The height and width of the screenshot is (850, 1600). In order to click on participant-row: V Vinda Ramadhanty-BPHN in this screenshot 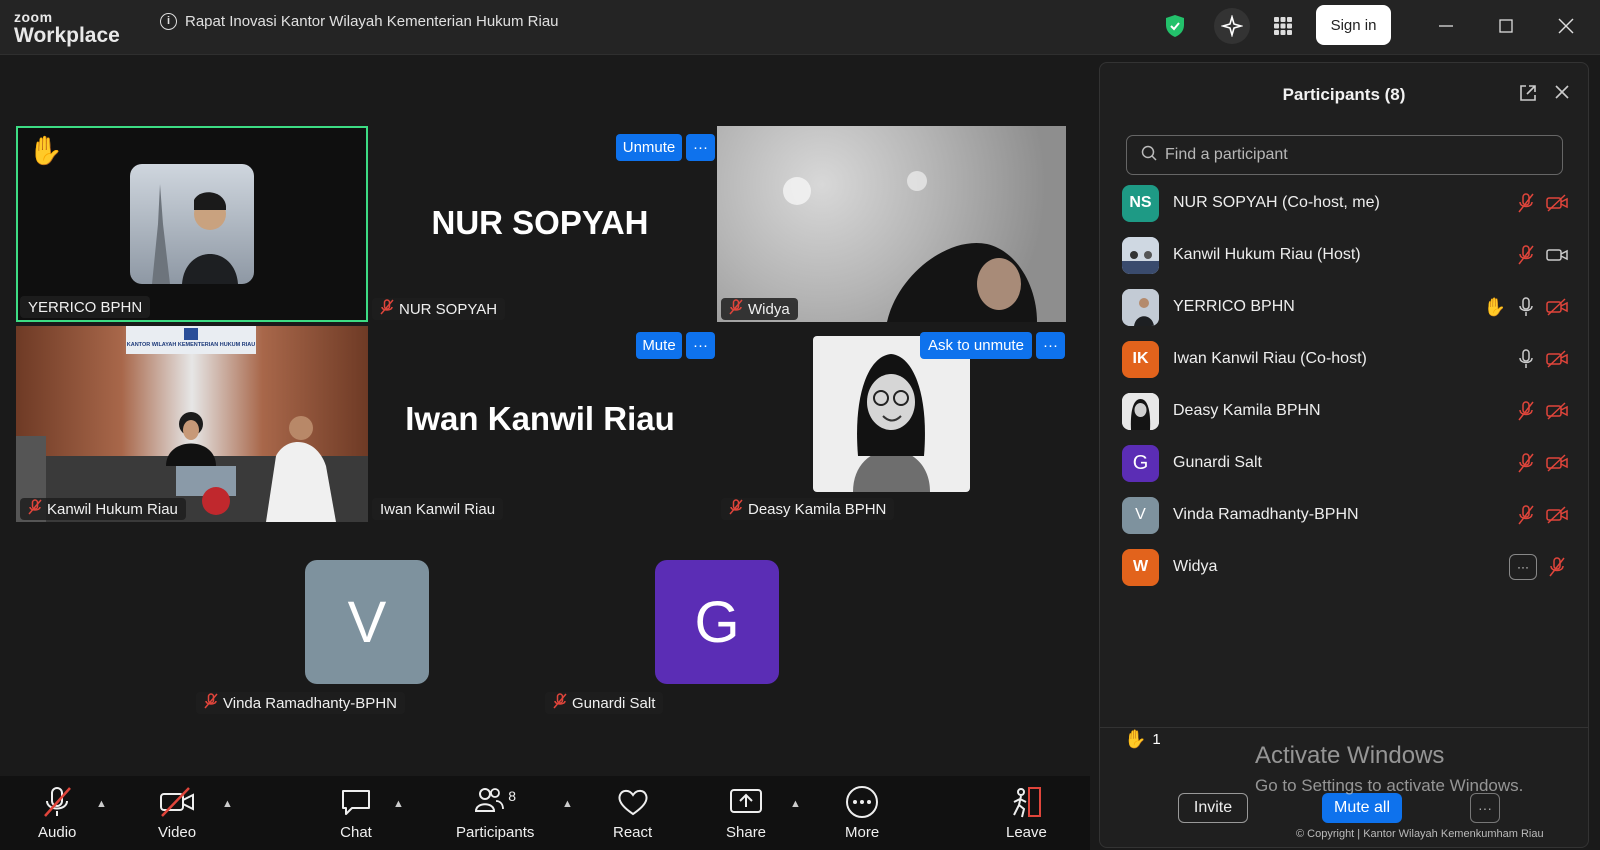, I will do `click(1345, 515)`.